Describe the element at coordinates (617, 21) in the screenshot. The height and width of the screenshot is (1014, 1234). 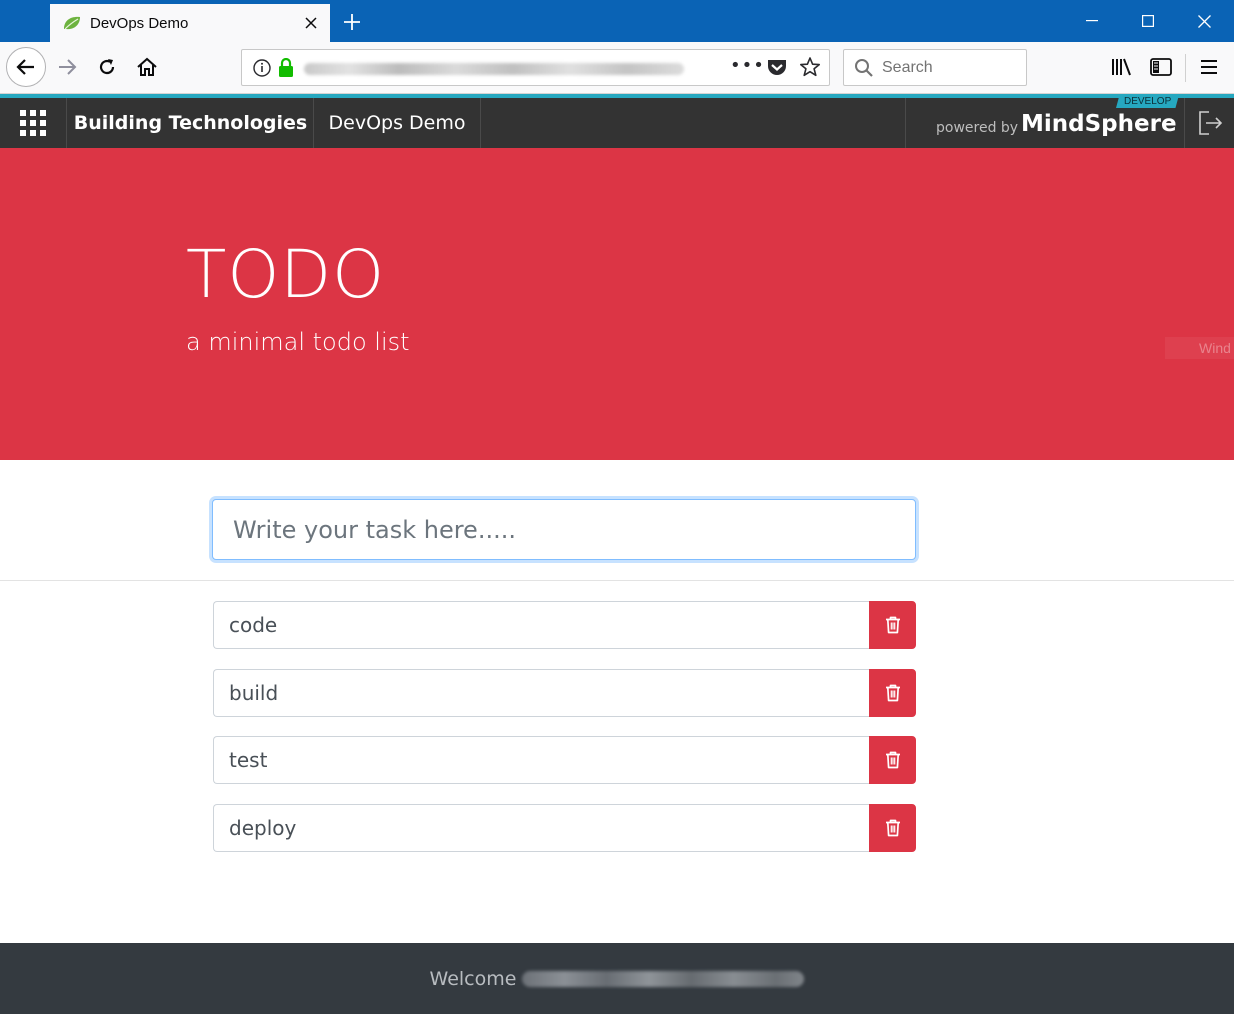
I see `browser-titlebar: DevOps Demo` at that location.